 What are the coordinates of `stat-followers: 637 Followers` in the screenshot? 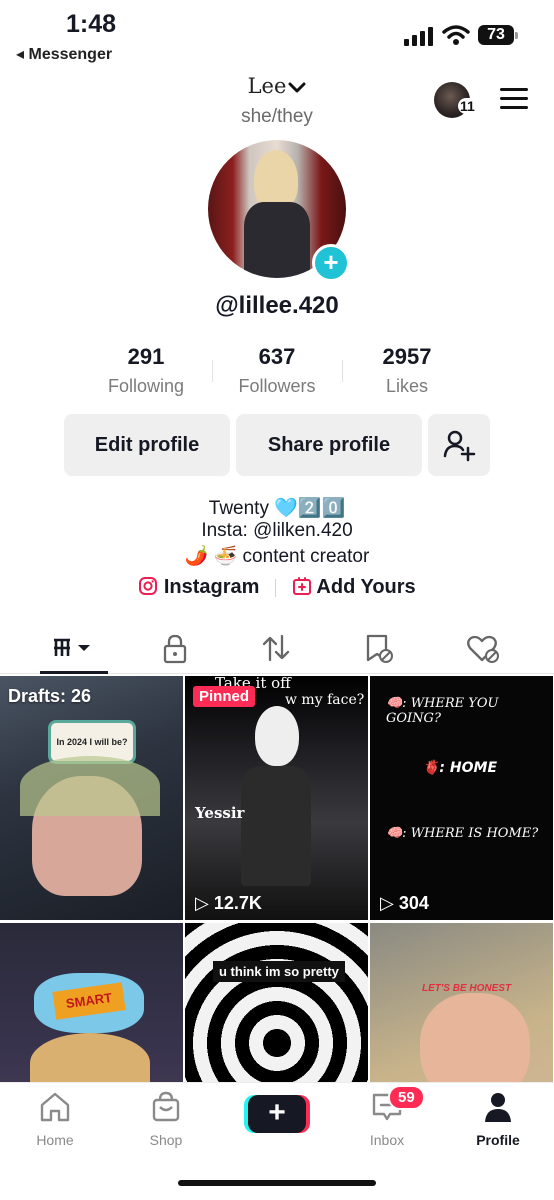 It's located at (277, 370).